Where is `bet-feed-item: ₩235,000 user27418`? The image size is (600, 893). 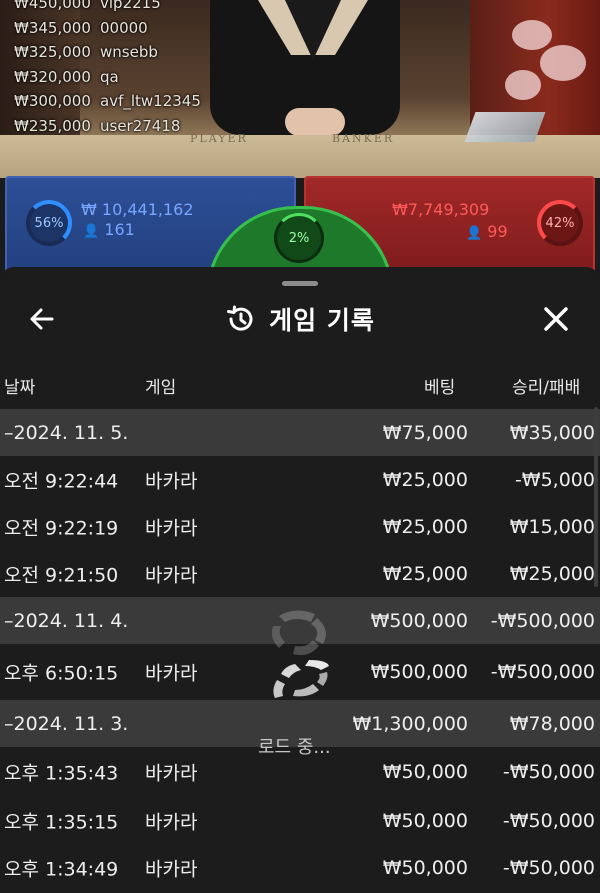
bet-feed-item: ₩235,000 user27418 is located at coordinates (97, 125).